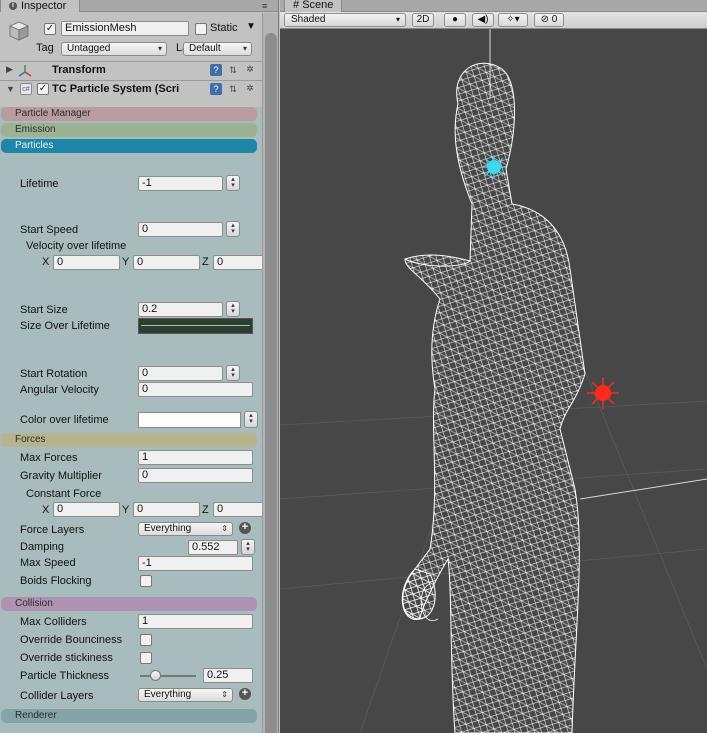 Image resolution: width=707 pixels, height=733 pixels. Describe the element at coordinates (10, 89) in the screenshot. I see `fold-arrow-icon: ▼` at that location.